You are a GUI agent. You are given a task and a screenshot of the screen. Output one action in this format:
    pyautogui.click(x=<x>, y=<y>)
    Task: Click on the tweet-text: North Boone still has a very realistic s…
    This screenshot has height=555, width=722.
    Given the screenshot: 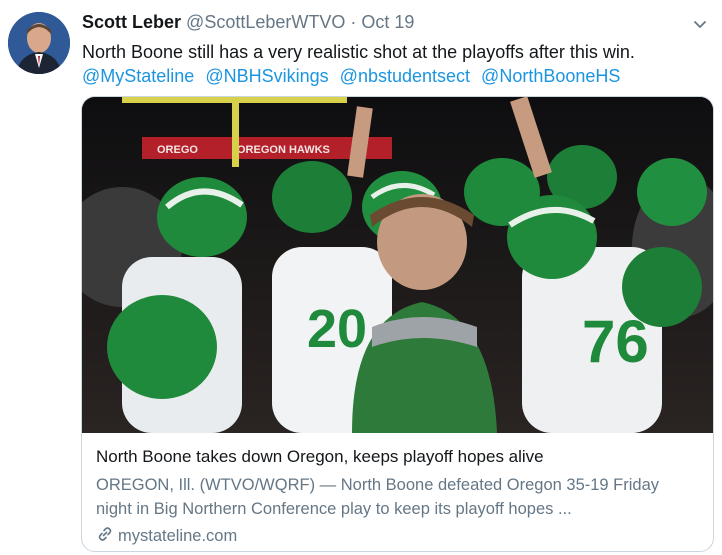 What is the action you would take?
    pyautogui.click(x=358, y=52)
    